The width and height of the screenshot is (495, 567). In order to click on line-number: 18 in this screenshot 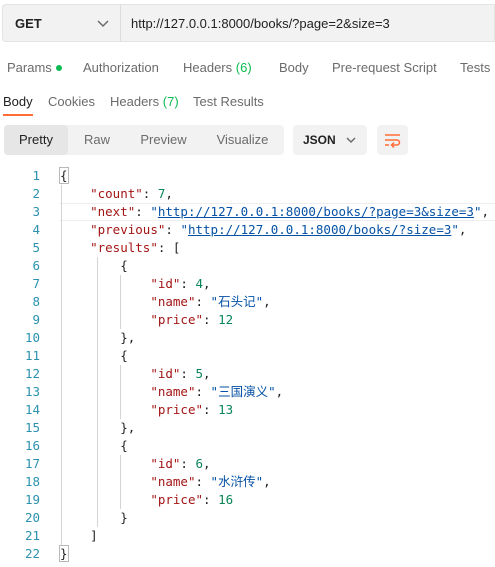, I will do `click(32, 481)`.